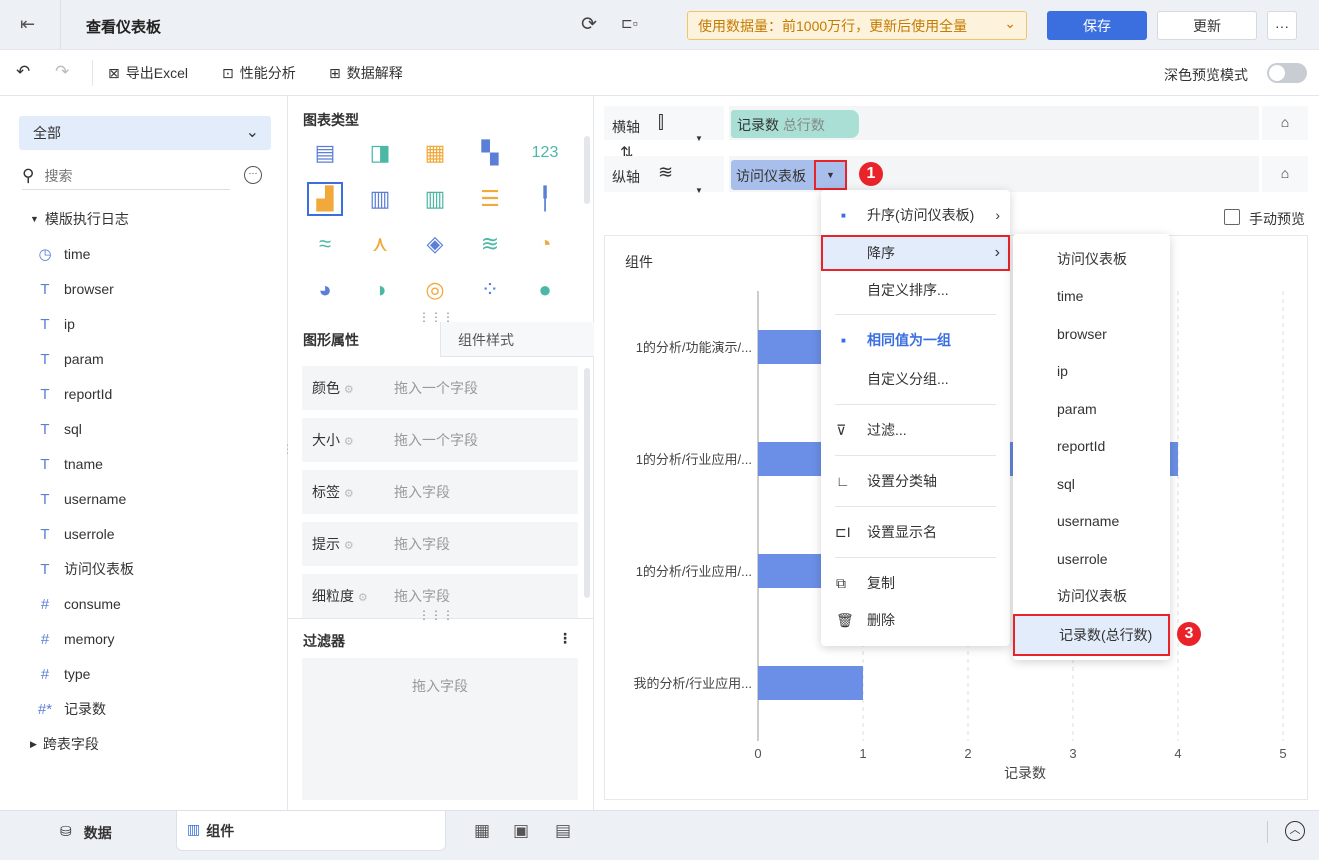  Describe the element at coordinates (74, 394) in the screenshot. I see `field-item: TreportId` at that location.